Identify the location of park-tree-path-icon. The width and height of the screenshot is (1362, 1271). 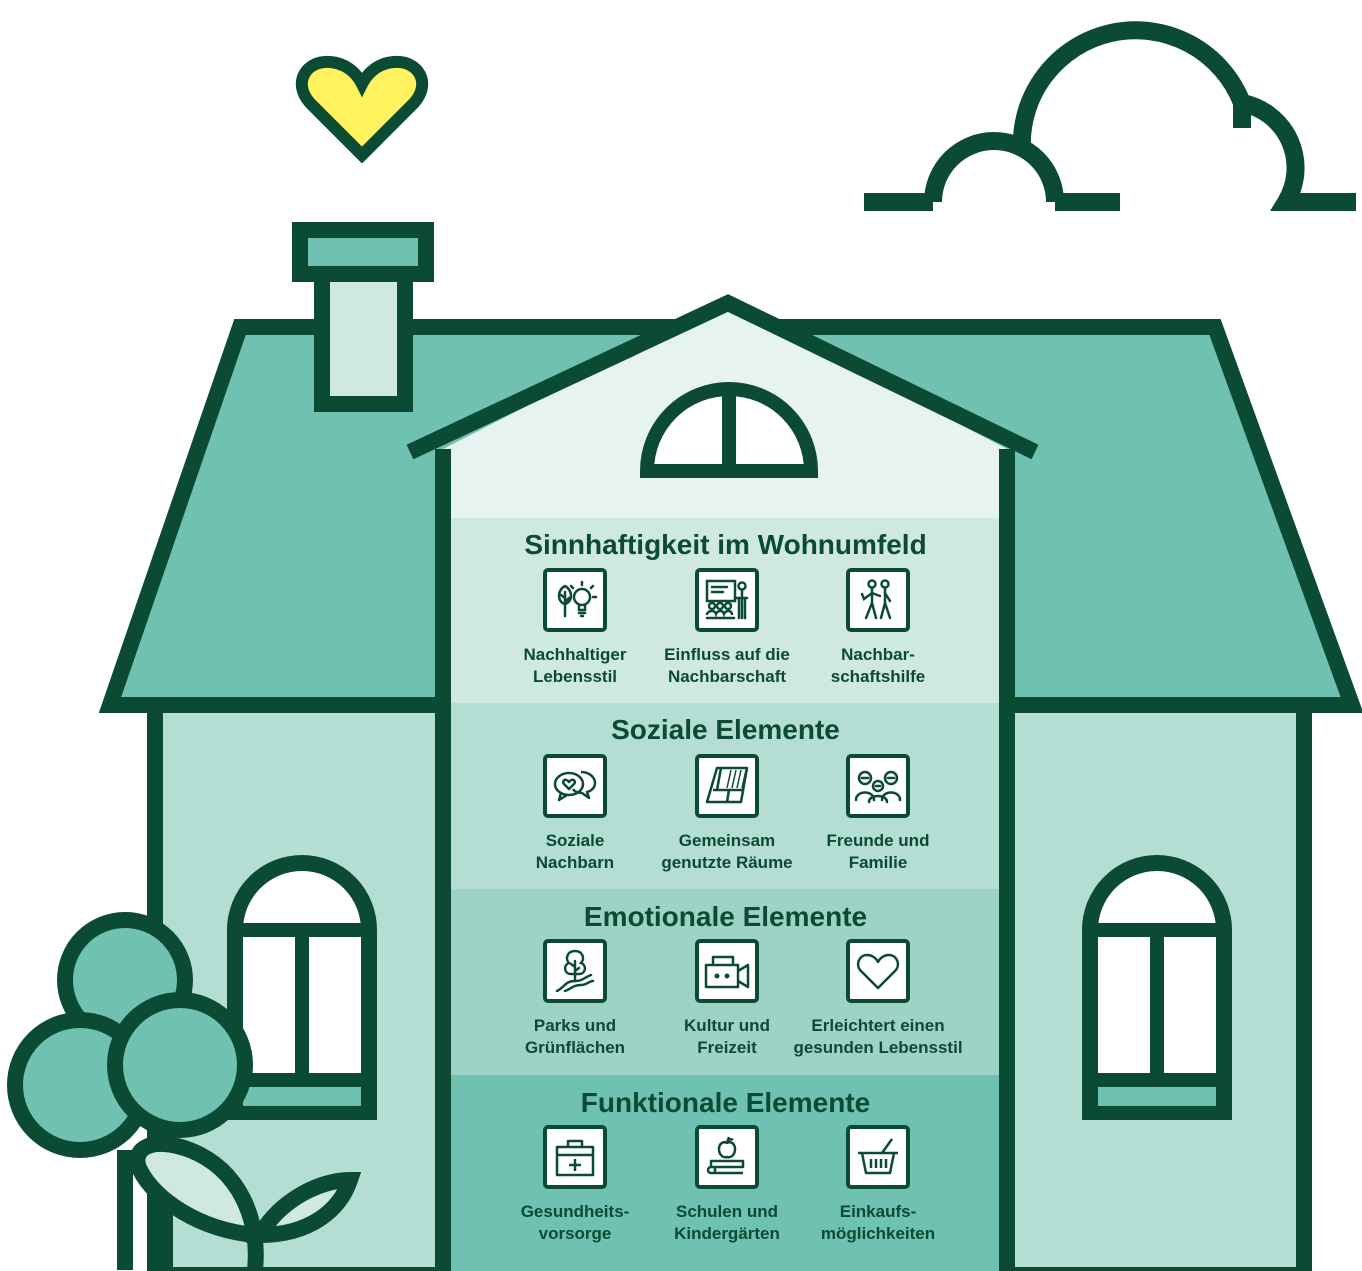
(575, 971).